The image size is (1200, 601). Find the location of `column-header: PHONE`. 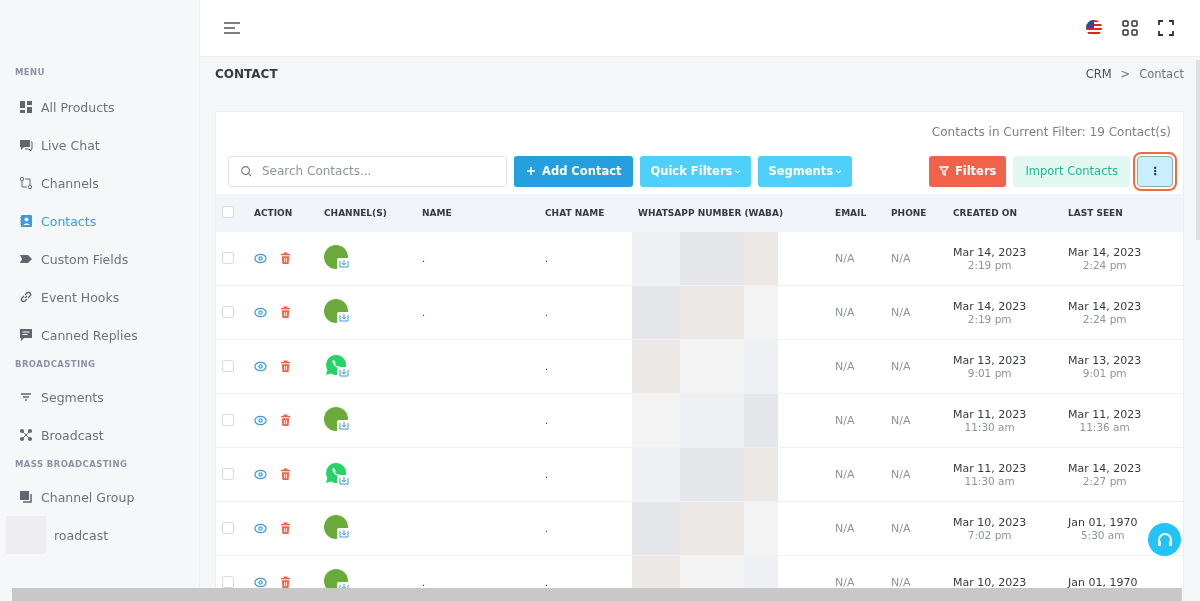

column-header: PHONE is located at coordinates (916, 213).